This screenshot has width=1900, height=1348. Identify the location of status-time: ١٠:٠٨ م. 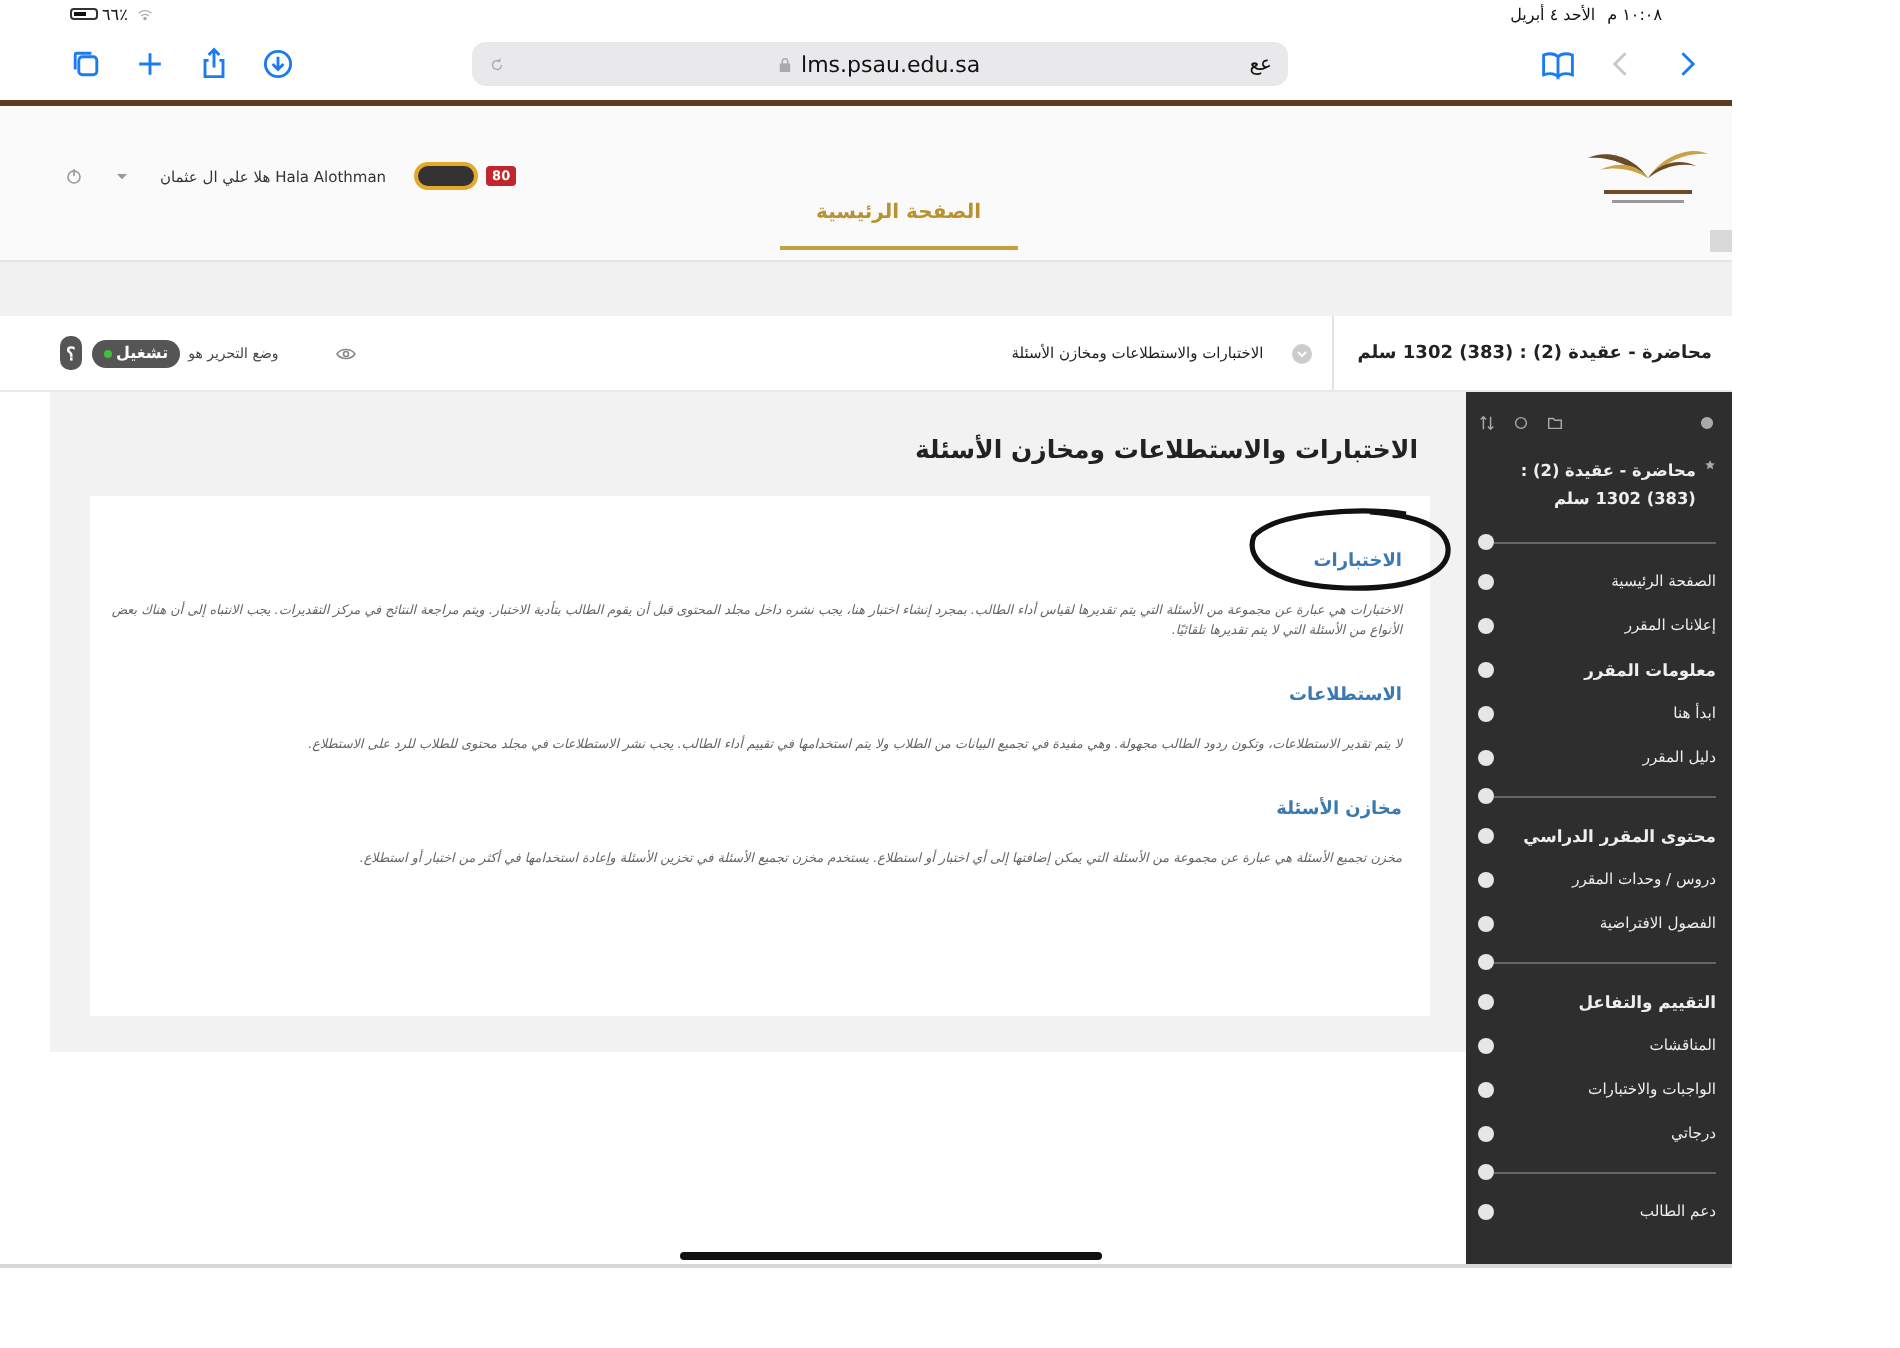
(1634, 14).